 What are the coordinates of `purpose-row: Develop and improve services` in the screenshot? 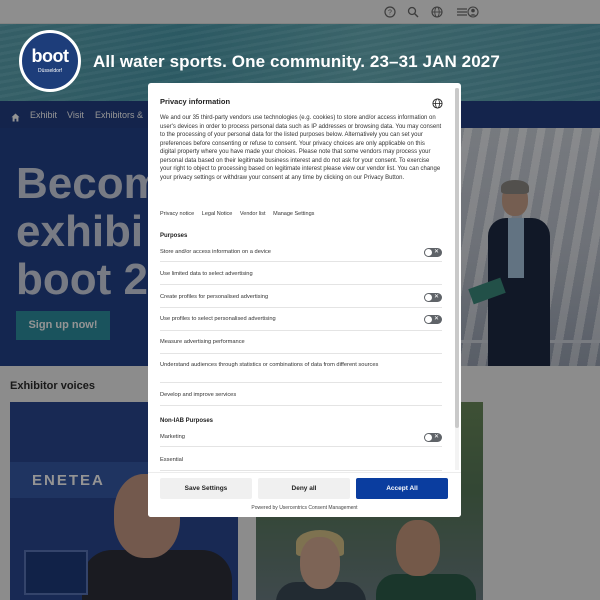 It's located at (301, 396).